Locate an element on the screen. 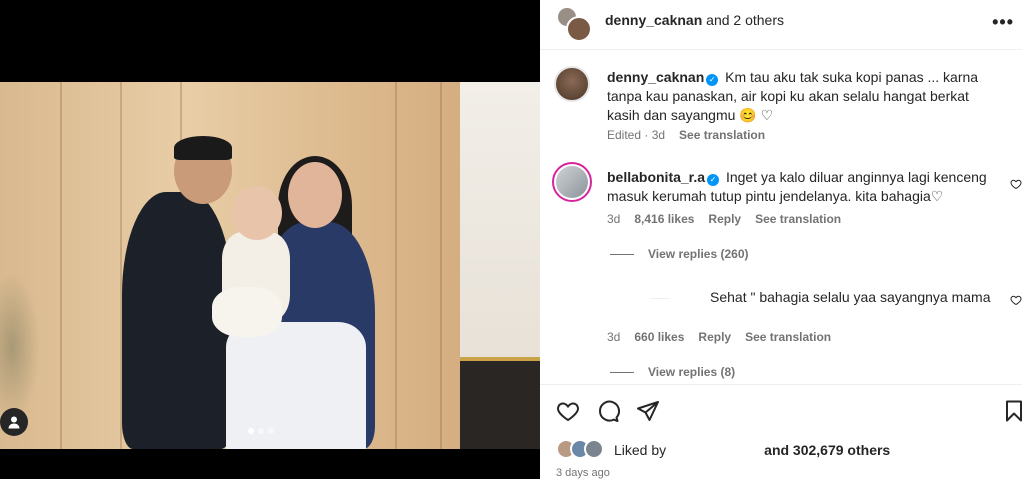 Image resolution: width=1022 pixels, height=479 pixels. comment-likes: 660 likes is located at coordinates (659, 337).